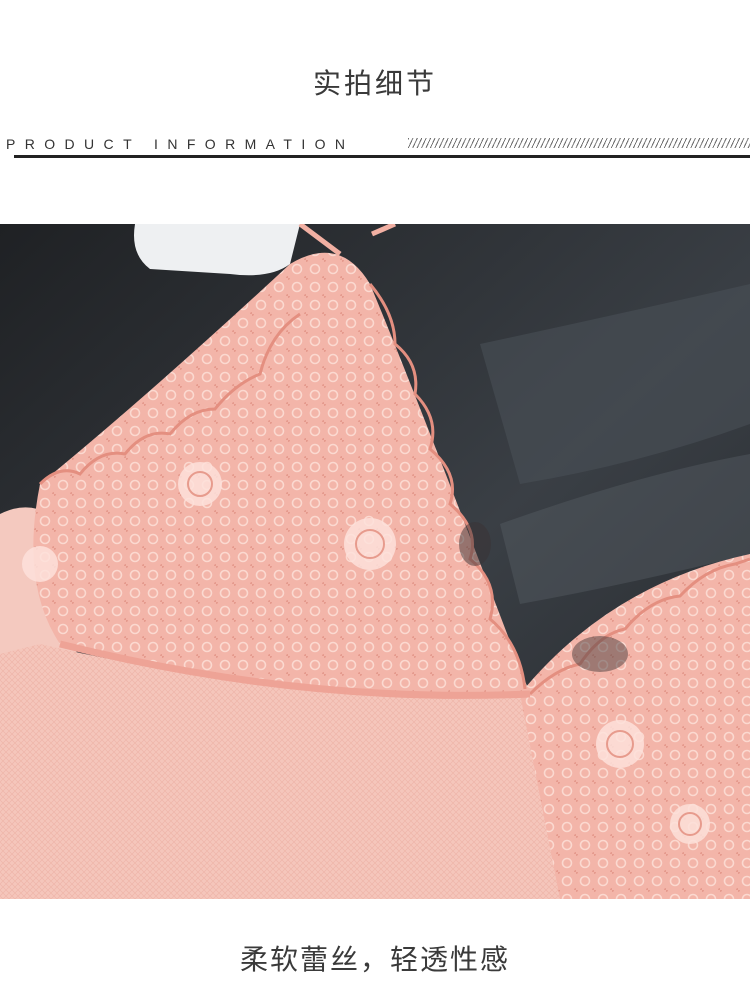  Describe the element at coordinates (375, 148) in the screenshot. I see `product-information-bar: PRODUCT INFORMATION` at that location.